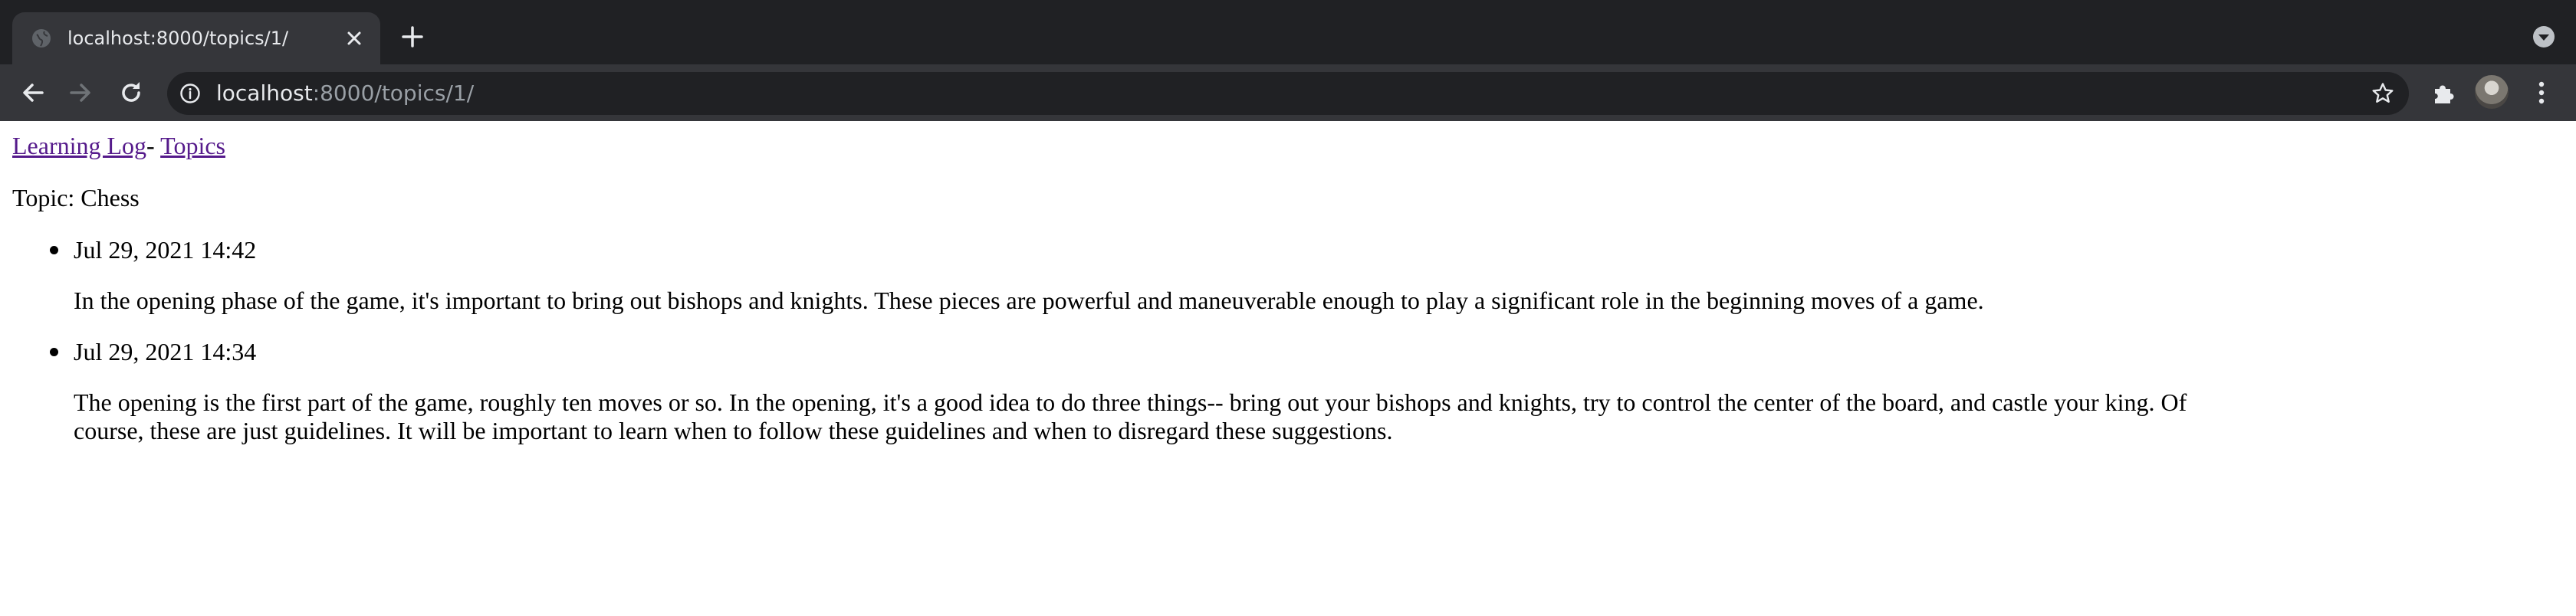 Image resolution: width=2576 pixels, height=616 pixels. I want to click on topic-heading: Topic: Chess, so click(76, 197).